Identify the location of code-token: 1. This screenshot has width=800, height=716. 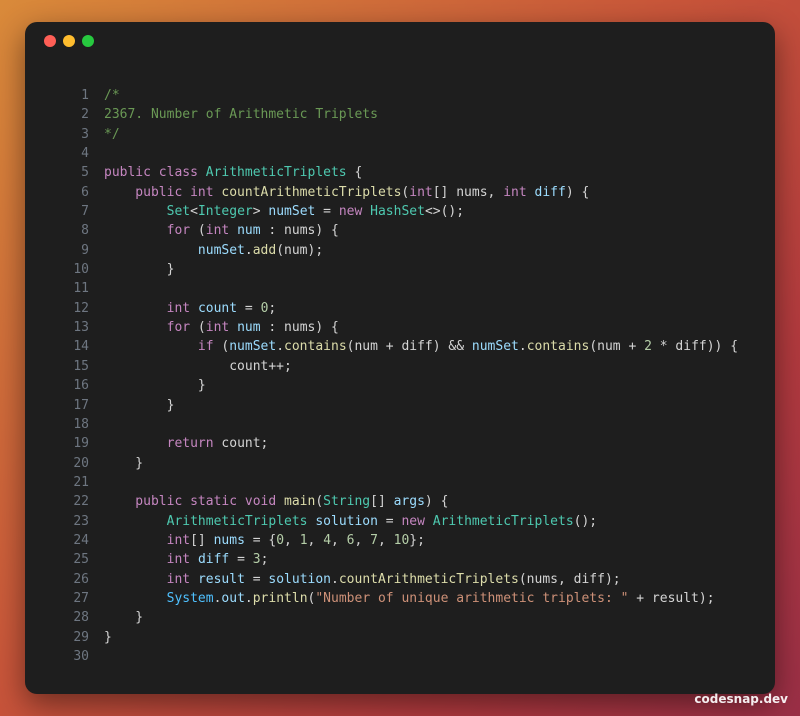
(303, 540).